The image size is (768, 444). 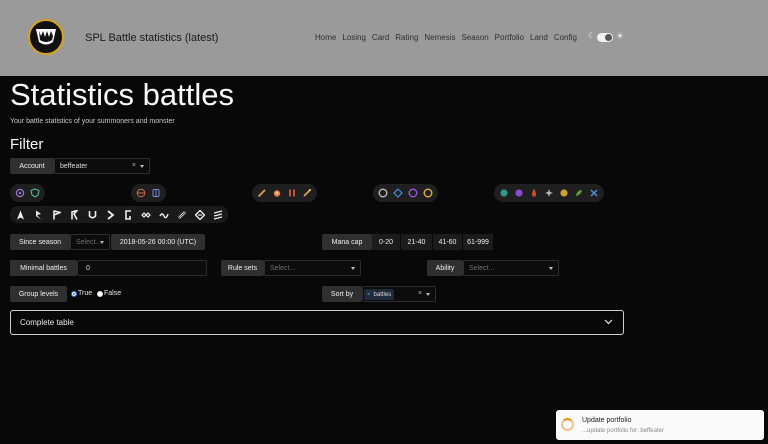 I want to click on mana-cap-label: Mana cap, so click(x=347, y=242).